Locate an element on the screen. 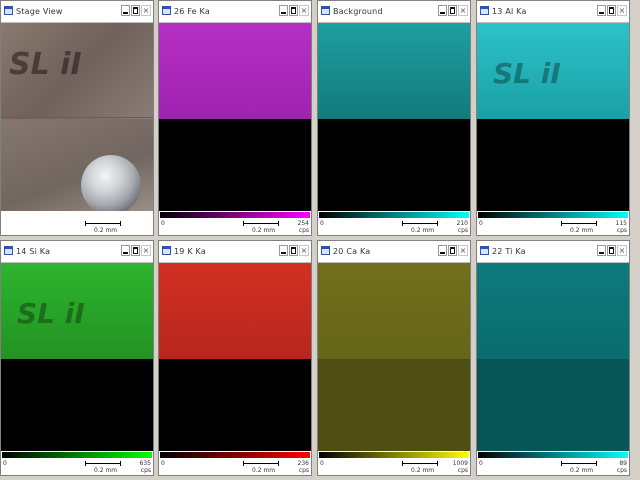  window-title: 20 Ca Ka is located at coordinates (352, 251).